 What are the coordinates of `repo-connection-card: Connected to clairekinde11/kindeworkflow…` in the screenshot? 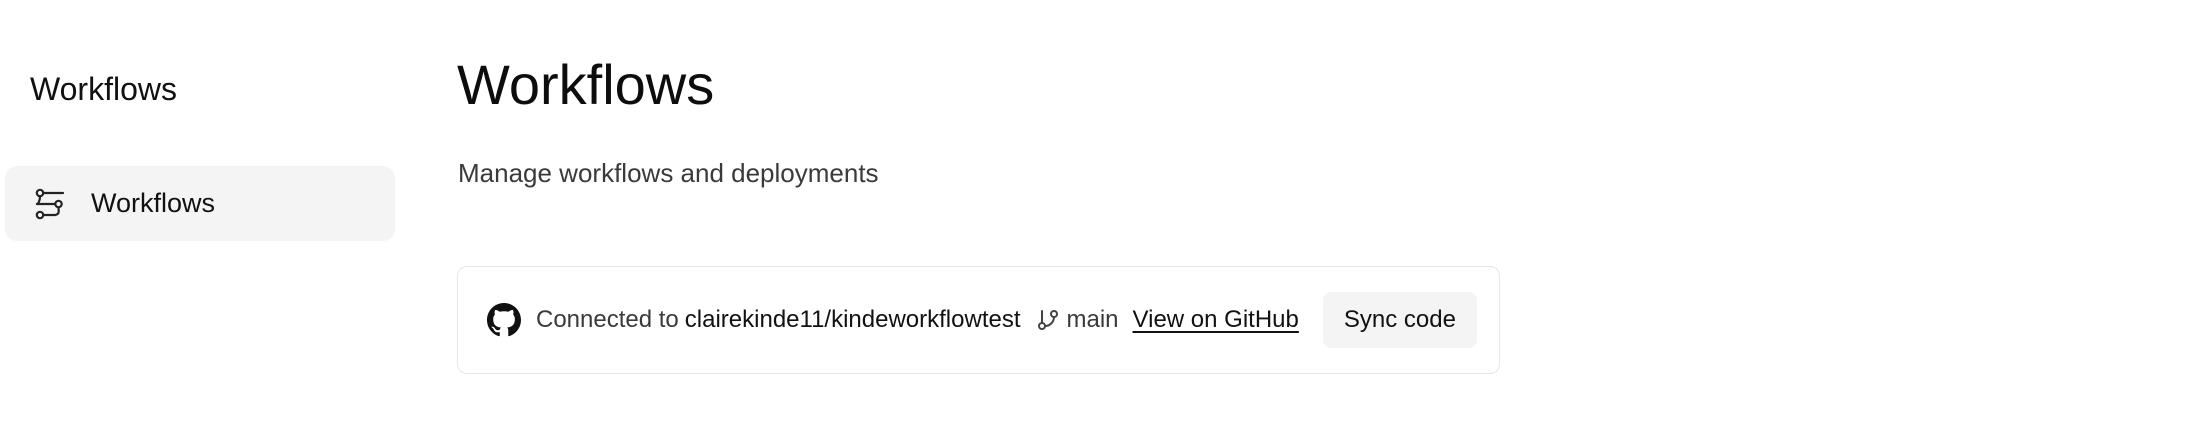 It's located at (978, 320).